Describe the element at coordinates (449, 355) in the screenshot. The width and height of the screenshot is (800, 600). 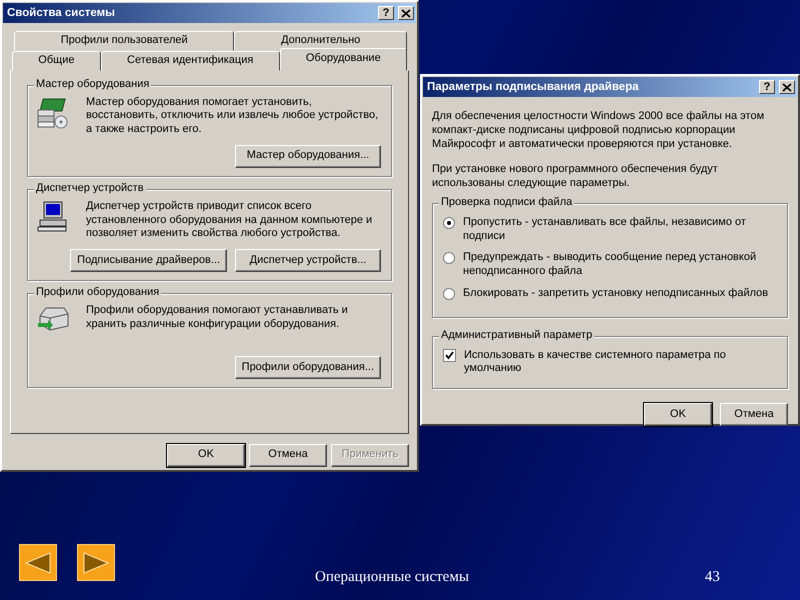
I see `checkbox` at that location.